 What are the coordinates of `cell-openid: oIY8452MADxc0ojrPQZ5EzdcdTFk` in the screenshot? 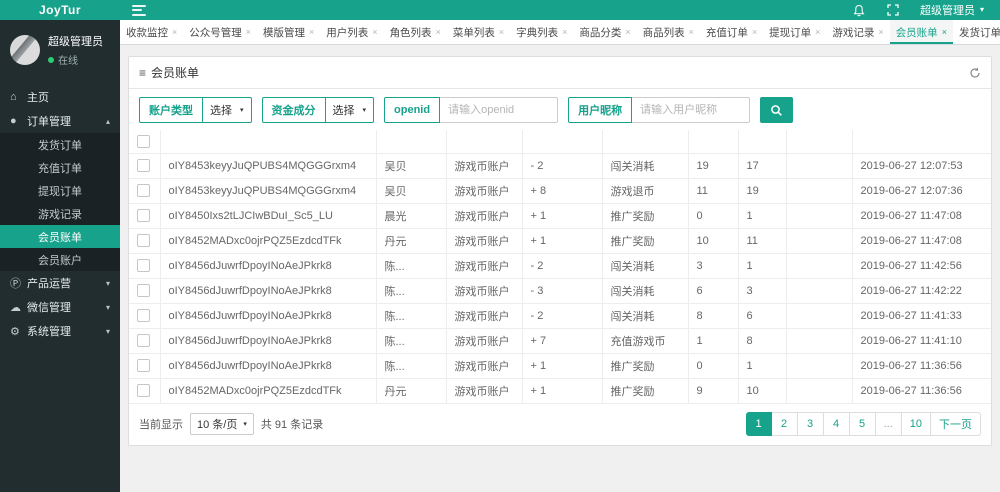 It's located at (268, 390).